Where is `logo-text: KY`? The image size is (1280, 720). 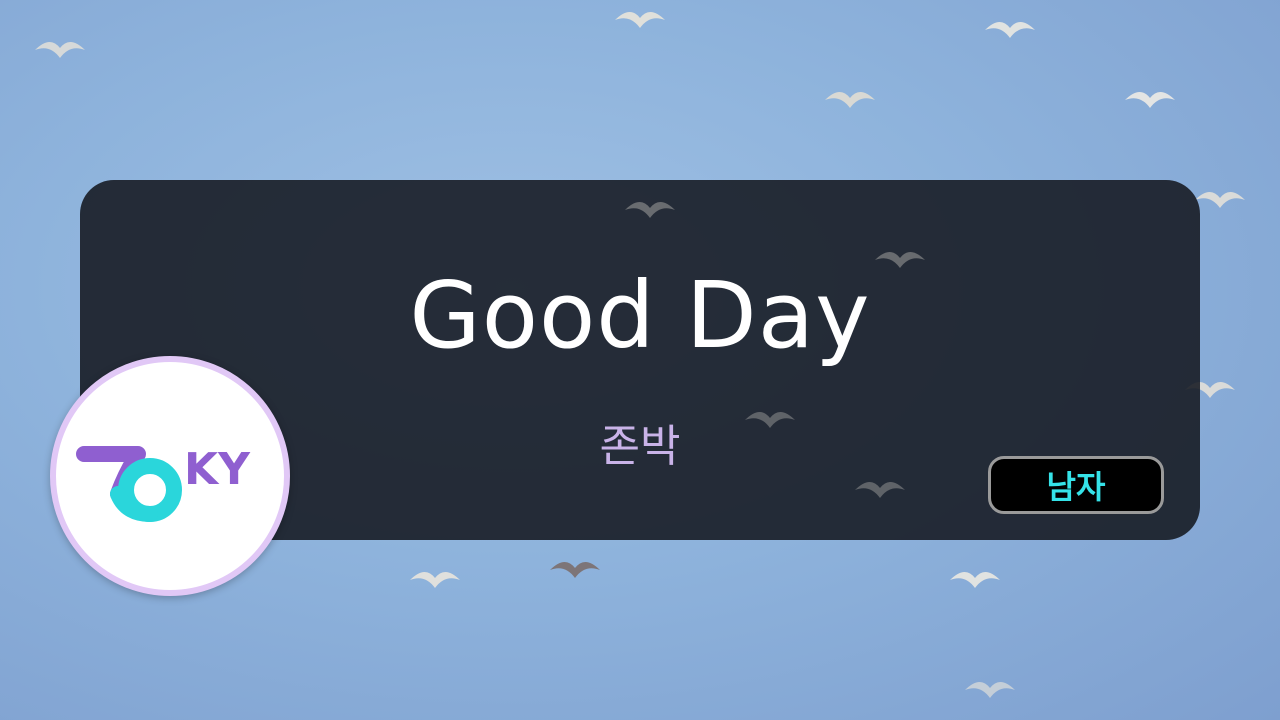
logo-text: KY is located at coordinates (217, 469).